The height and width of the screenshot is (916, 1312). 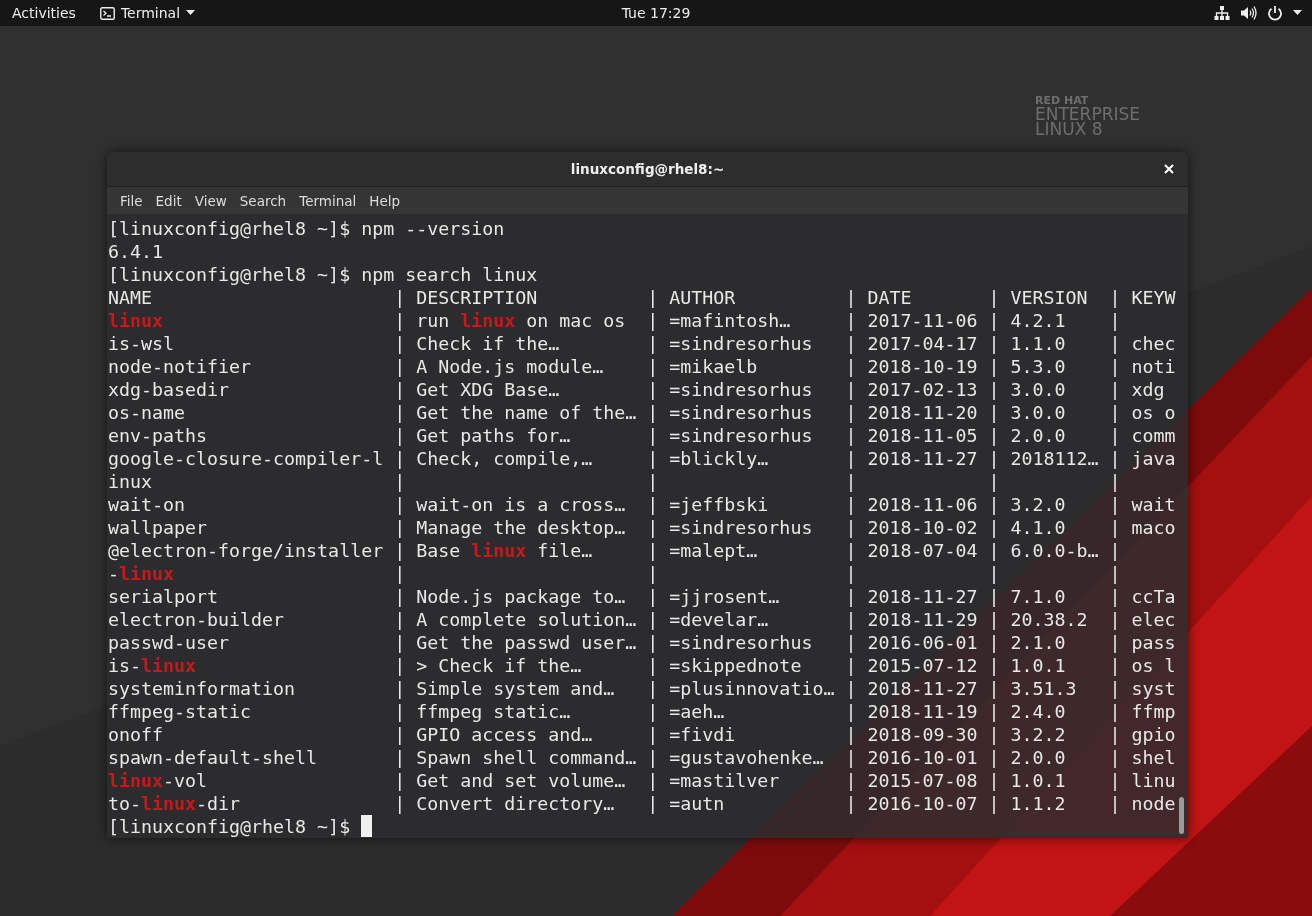 I want to click on table-cell: | ffmp, so click(x=1142, y=711).